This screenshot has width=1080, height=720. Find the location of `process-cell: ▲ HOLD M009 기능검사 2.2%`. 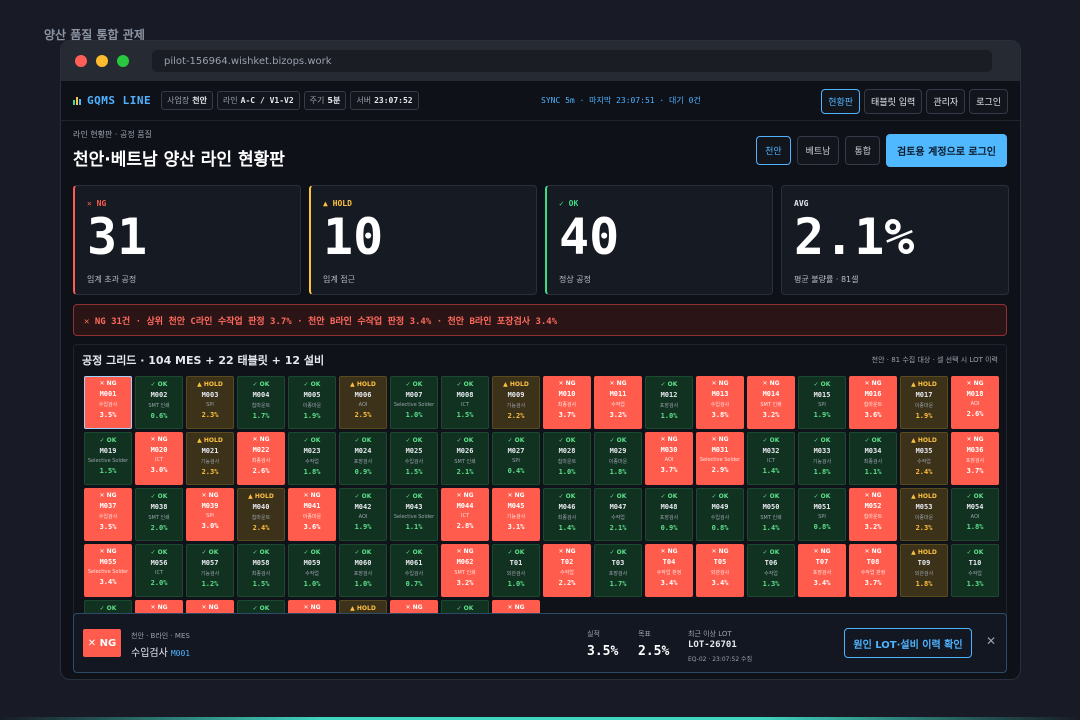

process-cell: ▲ HOLD M009 기능검사 2.2% is located at coordinates (516, 402).